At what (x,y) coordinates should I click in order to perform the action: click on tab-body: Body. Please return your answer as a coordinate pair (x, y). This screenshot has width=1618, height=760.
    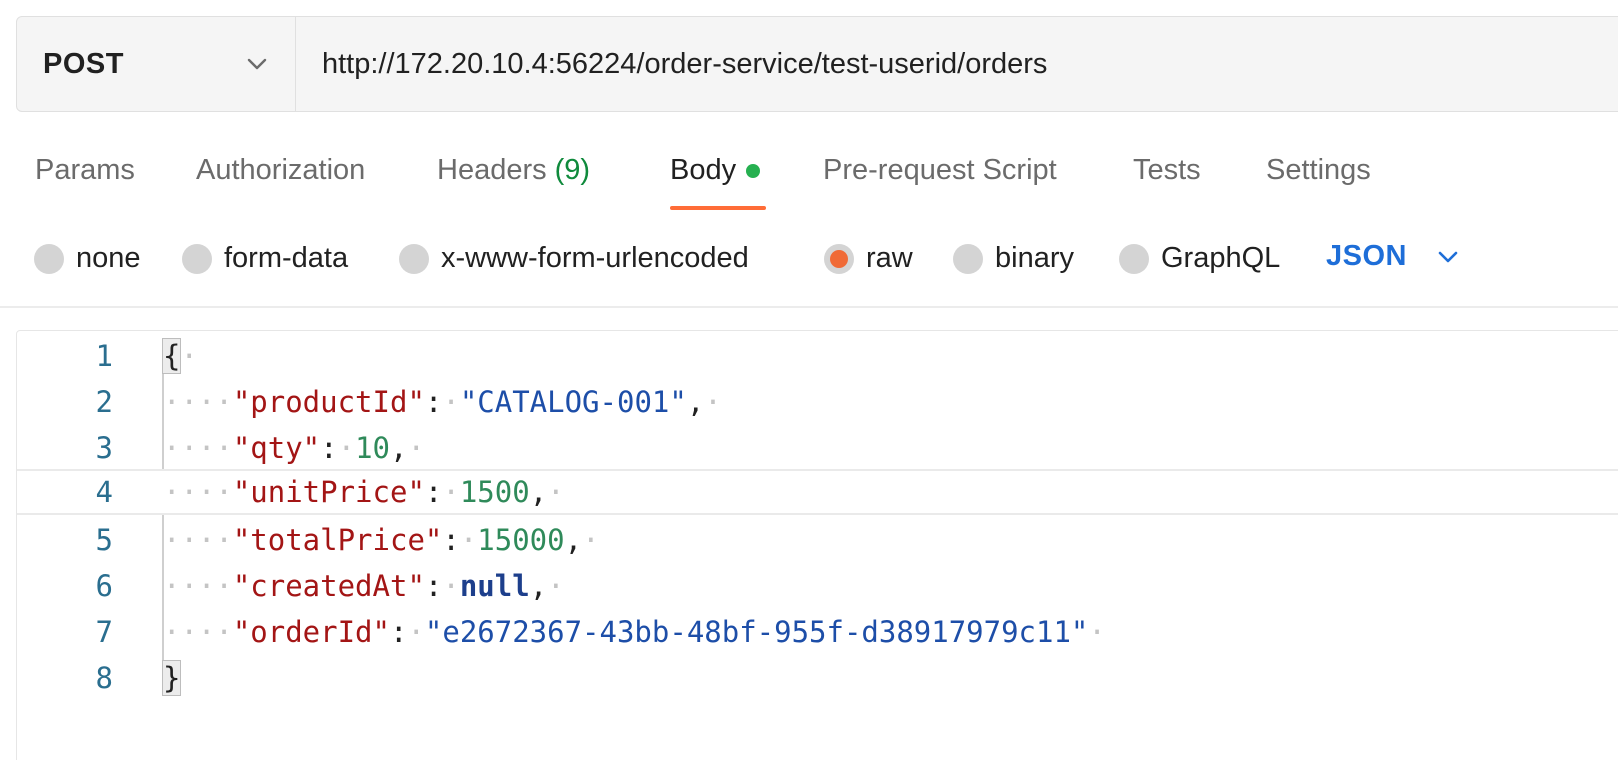
    Looking at the image, I should click on (718, 175).